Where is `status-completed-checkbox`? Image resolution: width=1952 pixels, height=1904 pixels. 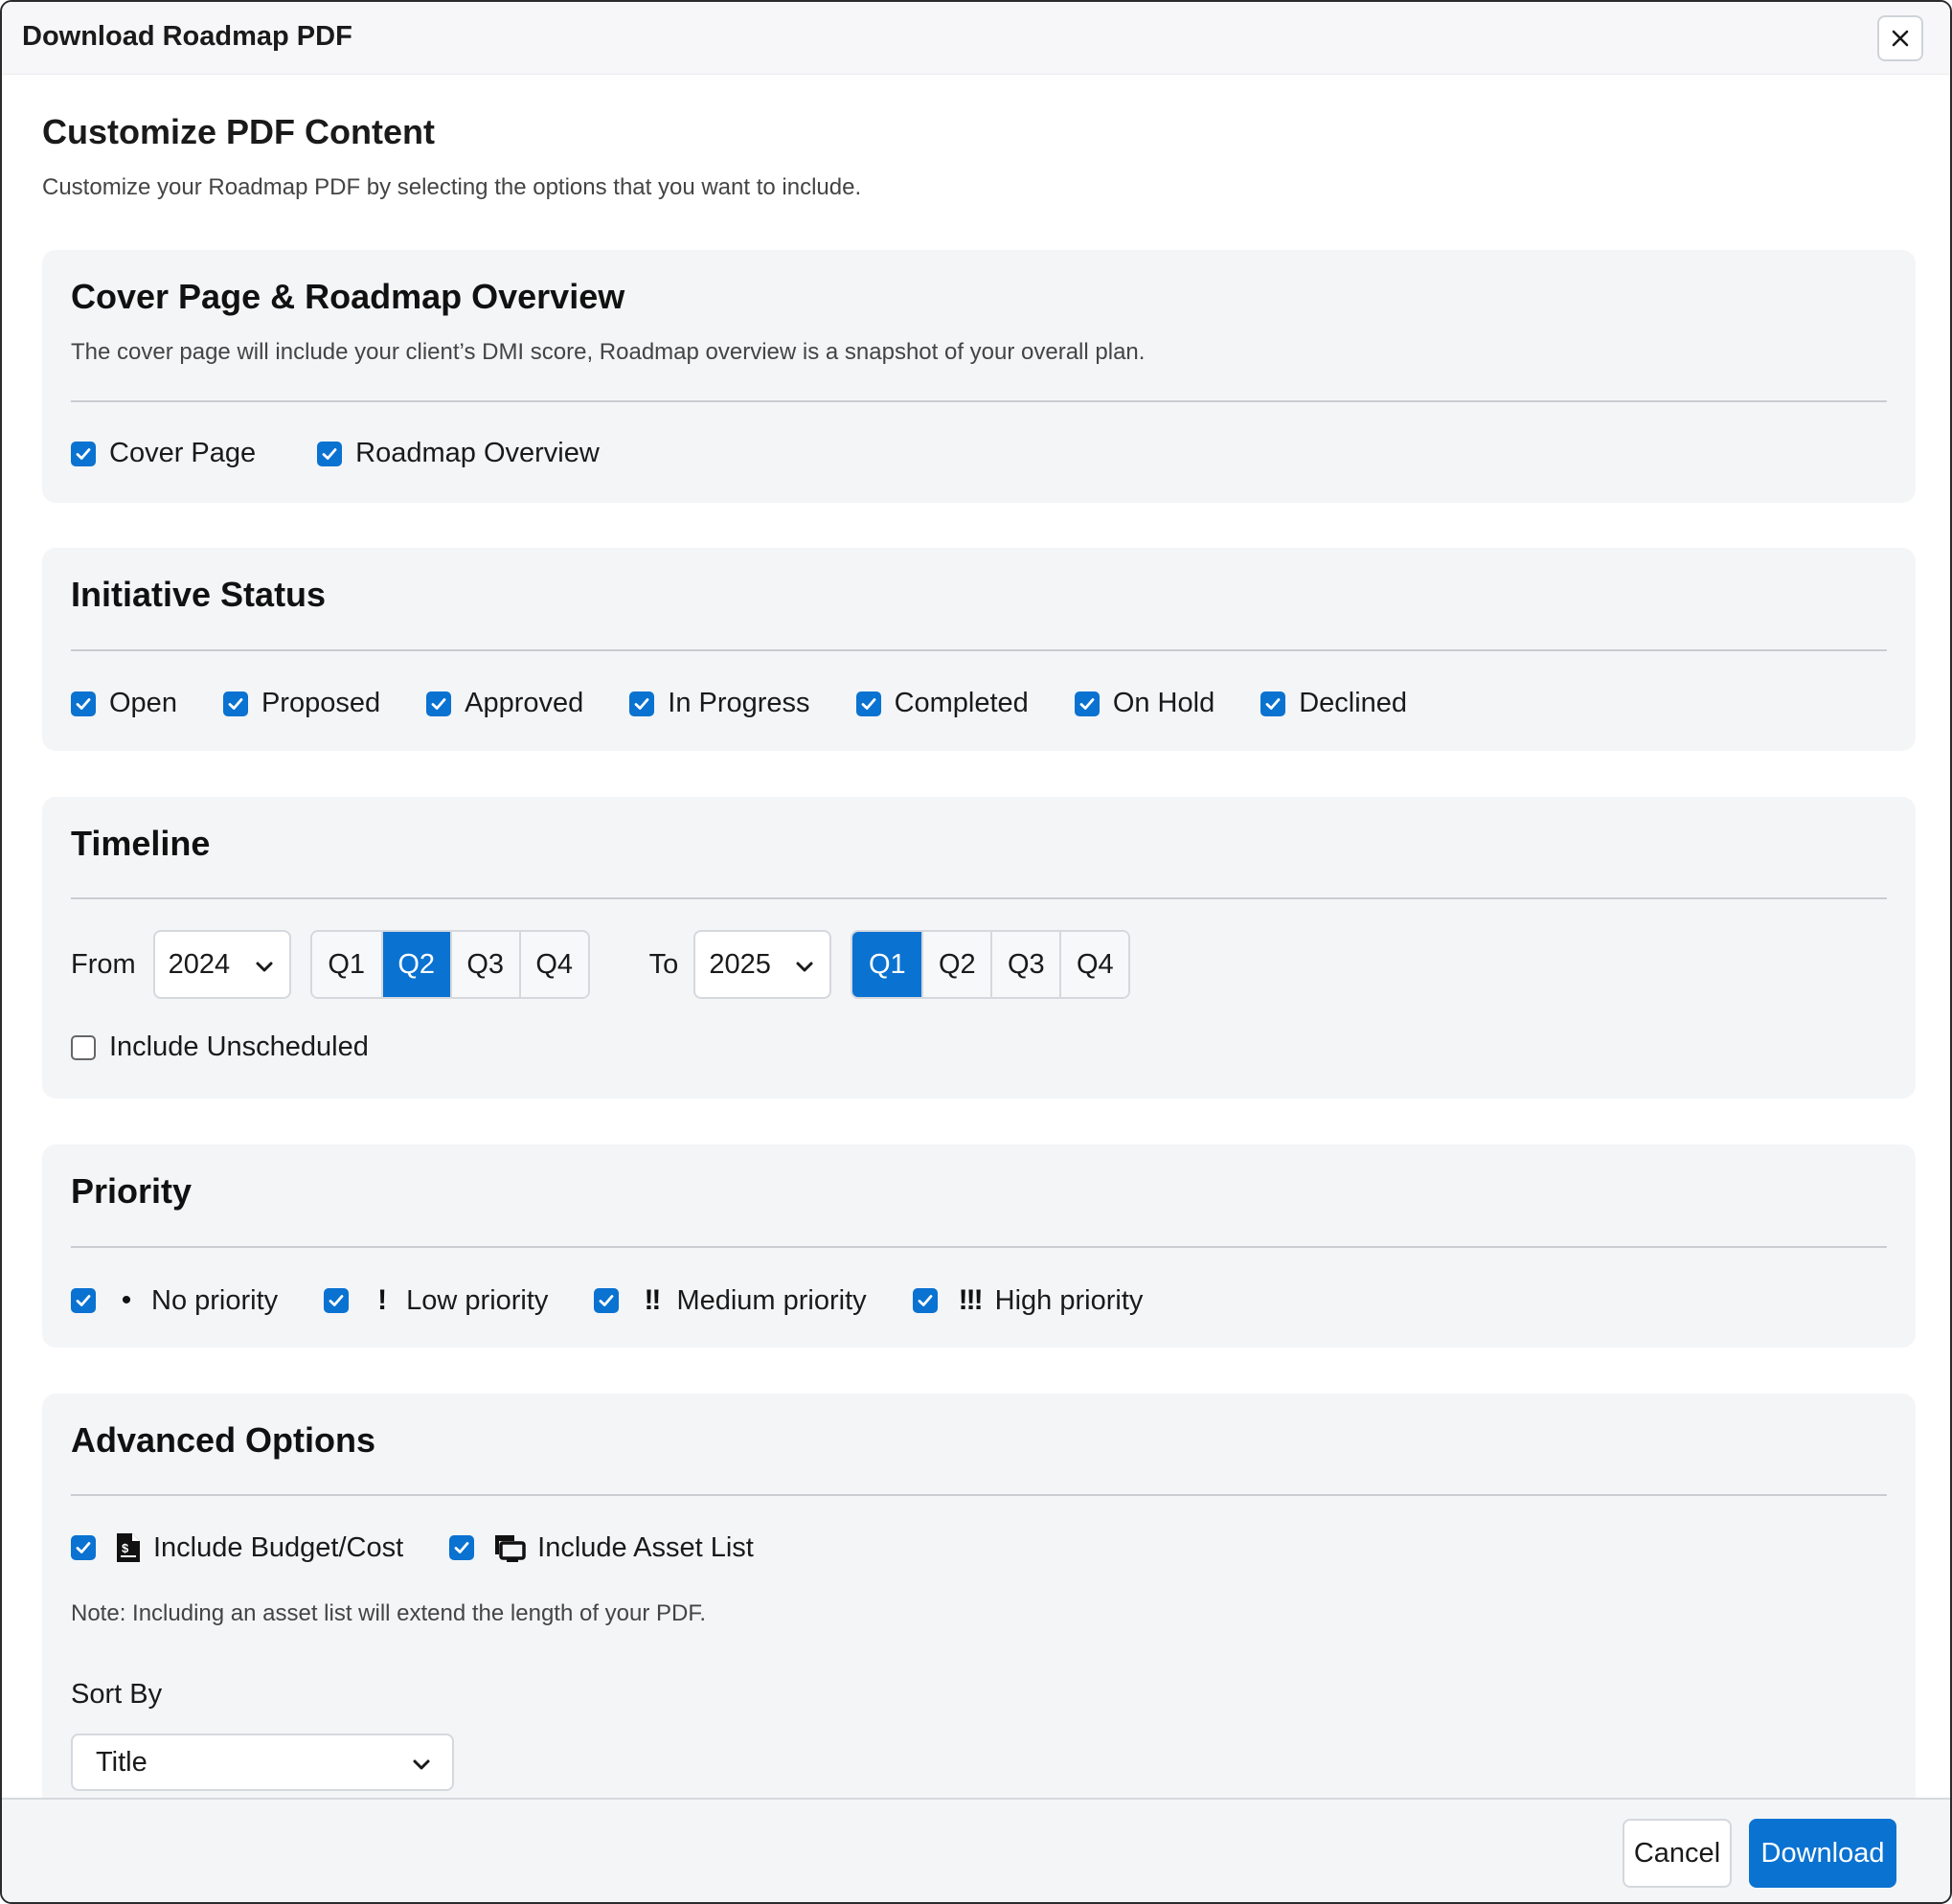 status-completed-checkbox is located at coordinates (868, 703).